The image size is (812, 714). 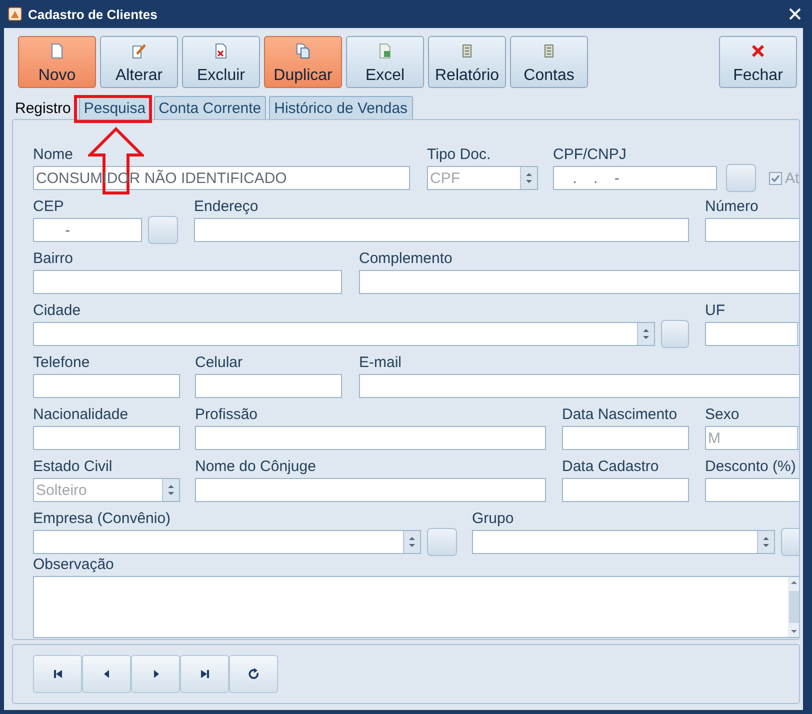 I want to click on refresh-icon, so click(x=254, y=674).